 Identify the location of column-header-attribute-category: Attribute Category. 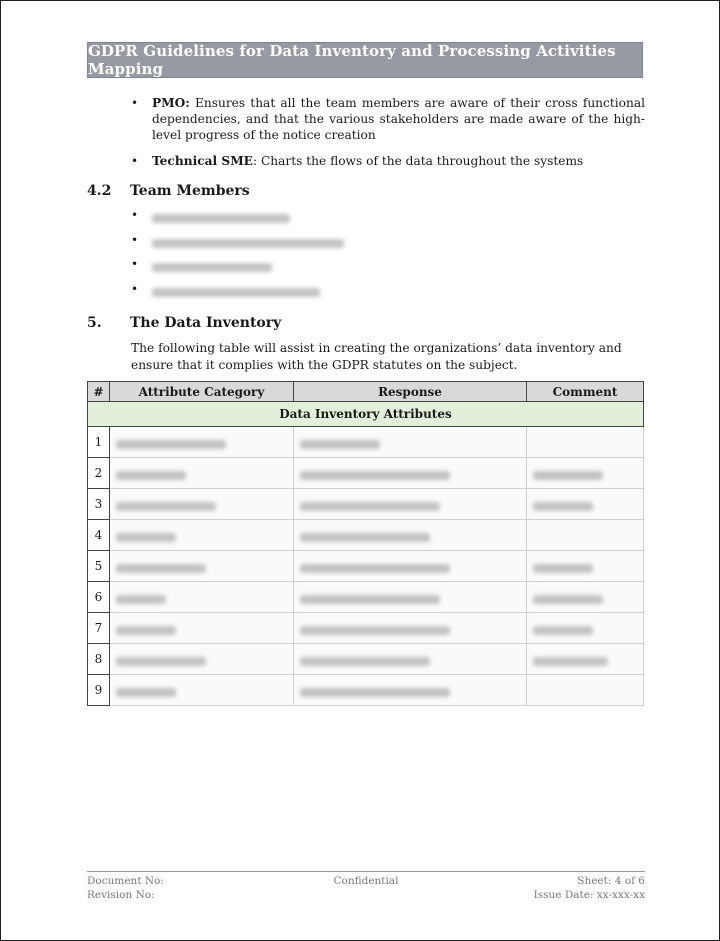
(201, 391).